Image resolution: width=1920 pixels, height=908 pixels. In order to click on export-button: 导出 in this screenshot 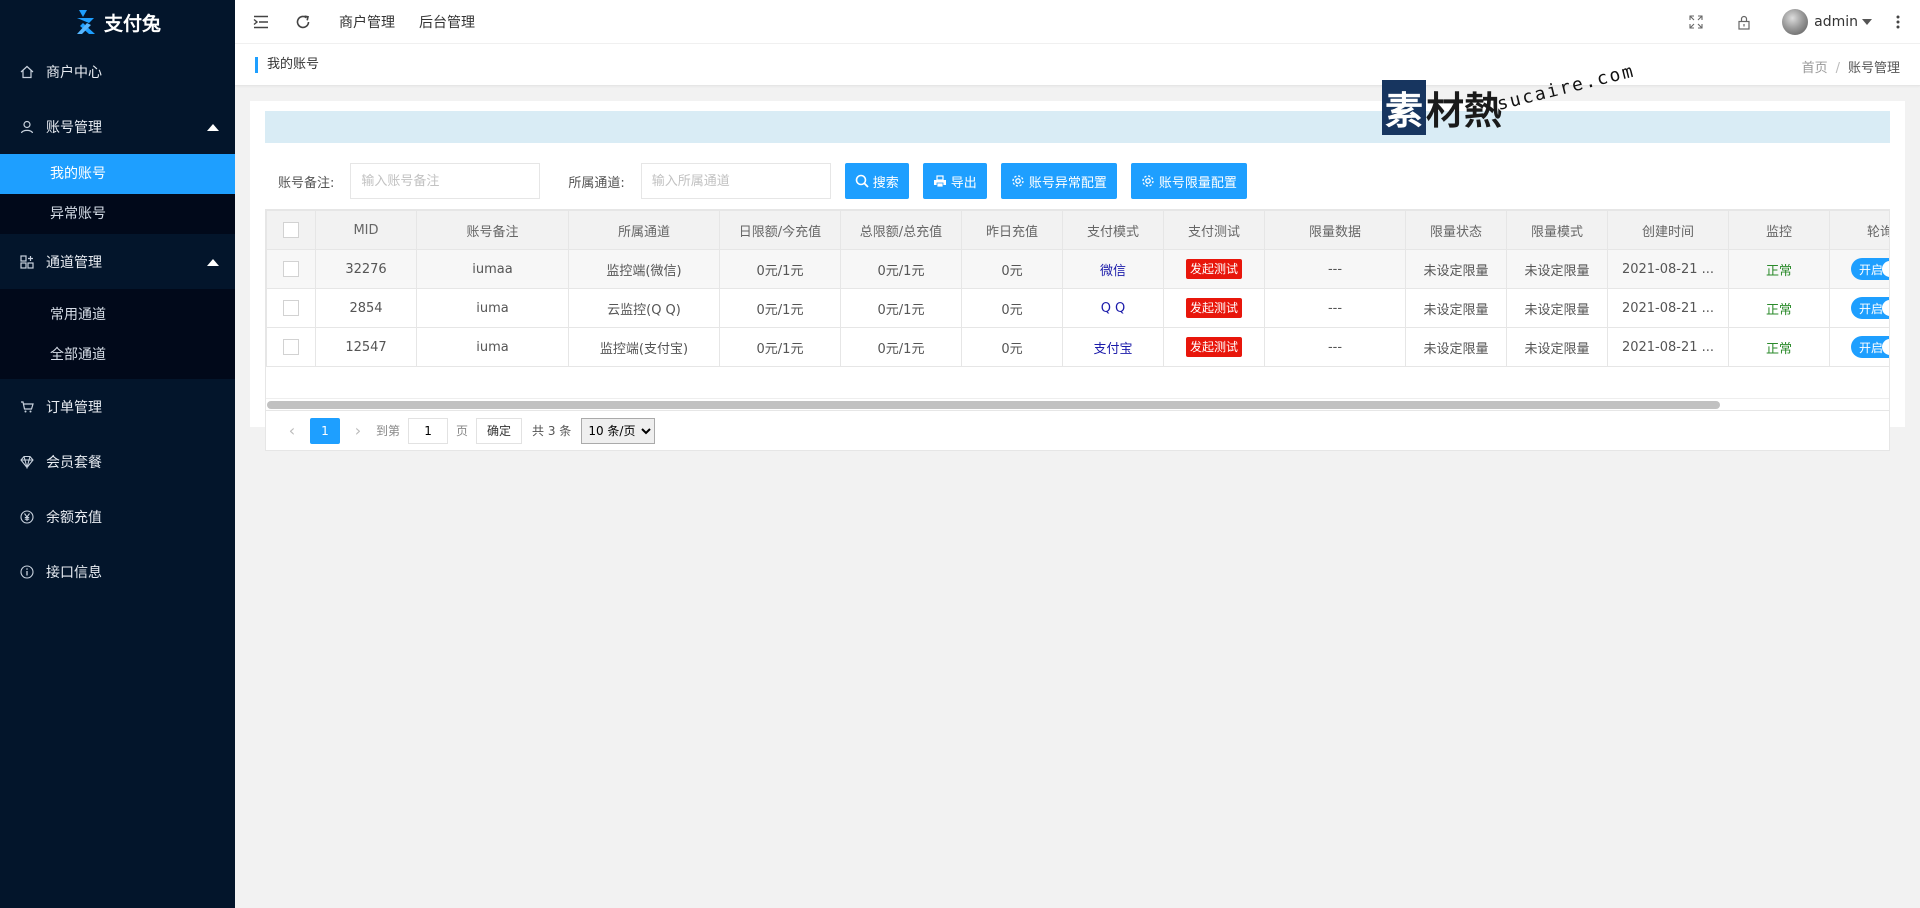, I will do `click(954, 181)`.